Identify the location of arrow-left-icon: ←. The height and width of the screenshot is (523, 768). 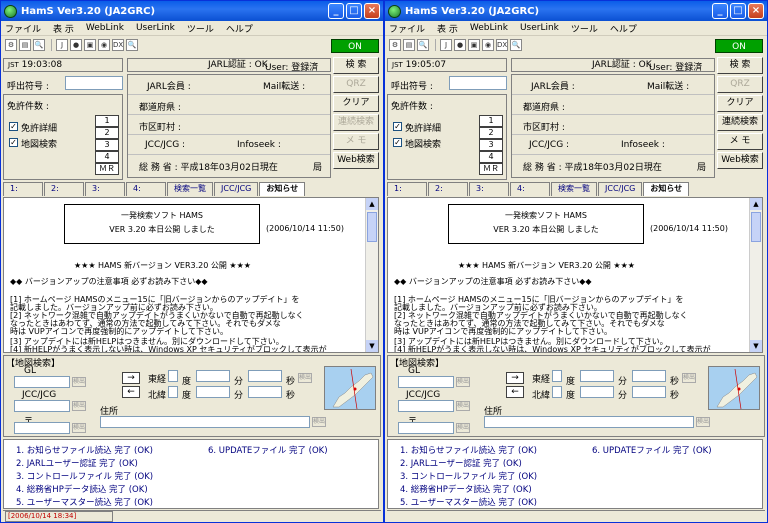
(515, 392).